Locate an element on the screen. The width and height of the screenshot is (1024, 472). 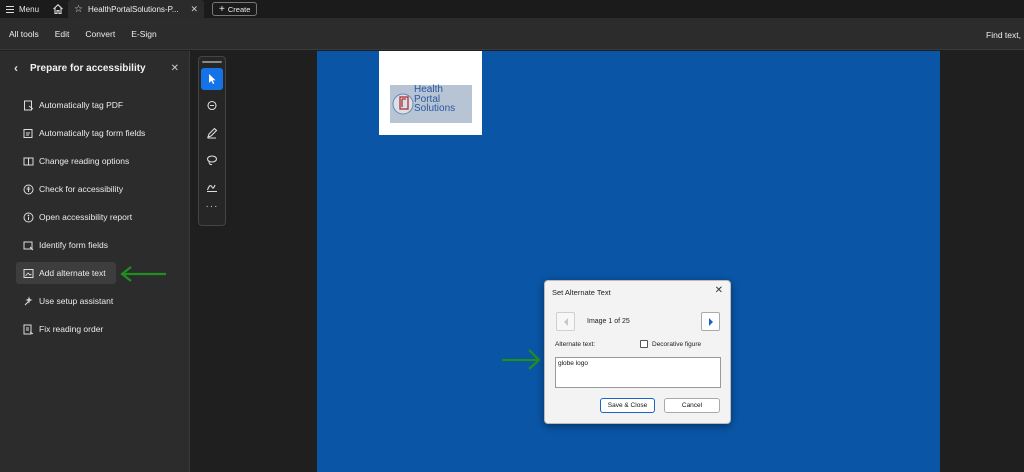
sidebar-item-identify-form-fields: Identify form fields is located at coordinates (94, 245).